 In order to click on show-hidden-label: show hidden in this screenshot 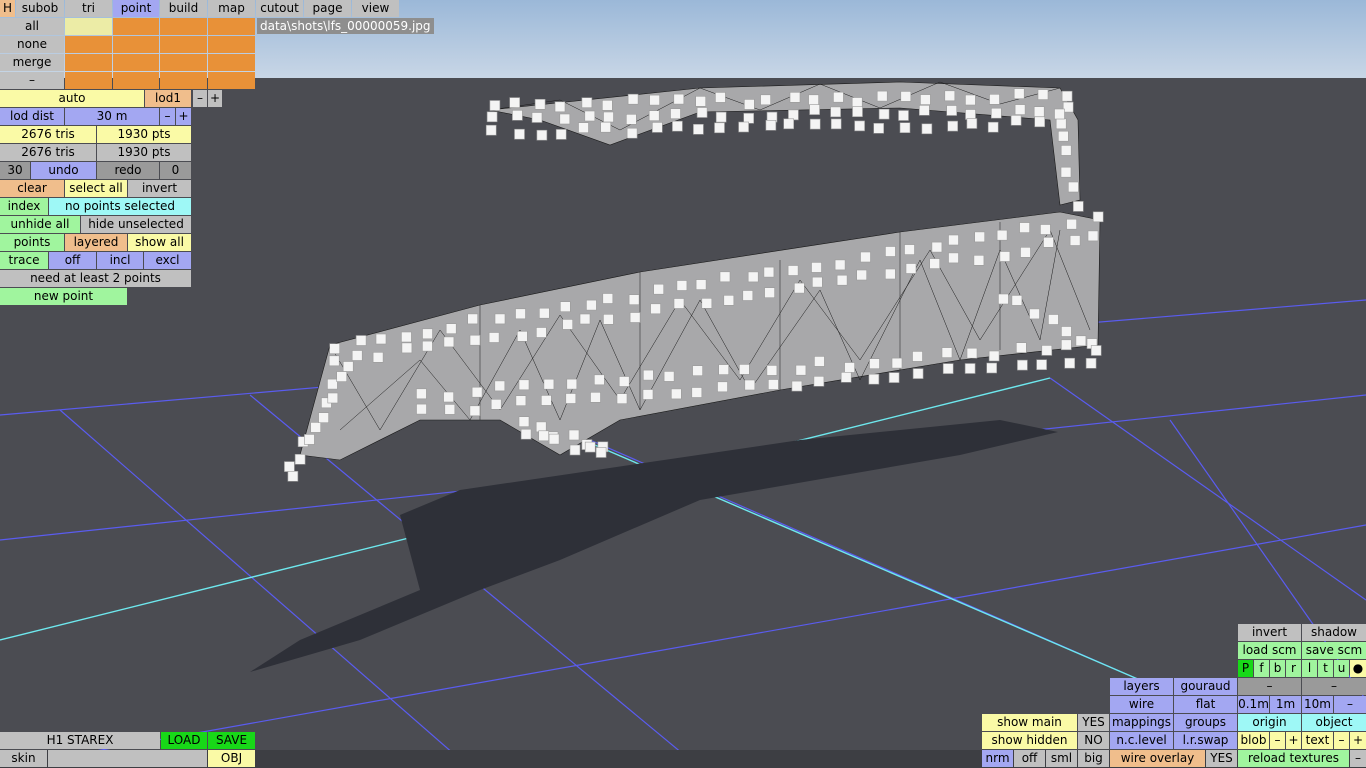, I will do `click(1029, 740)`.